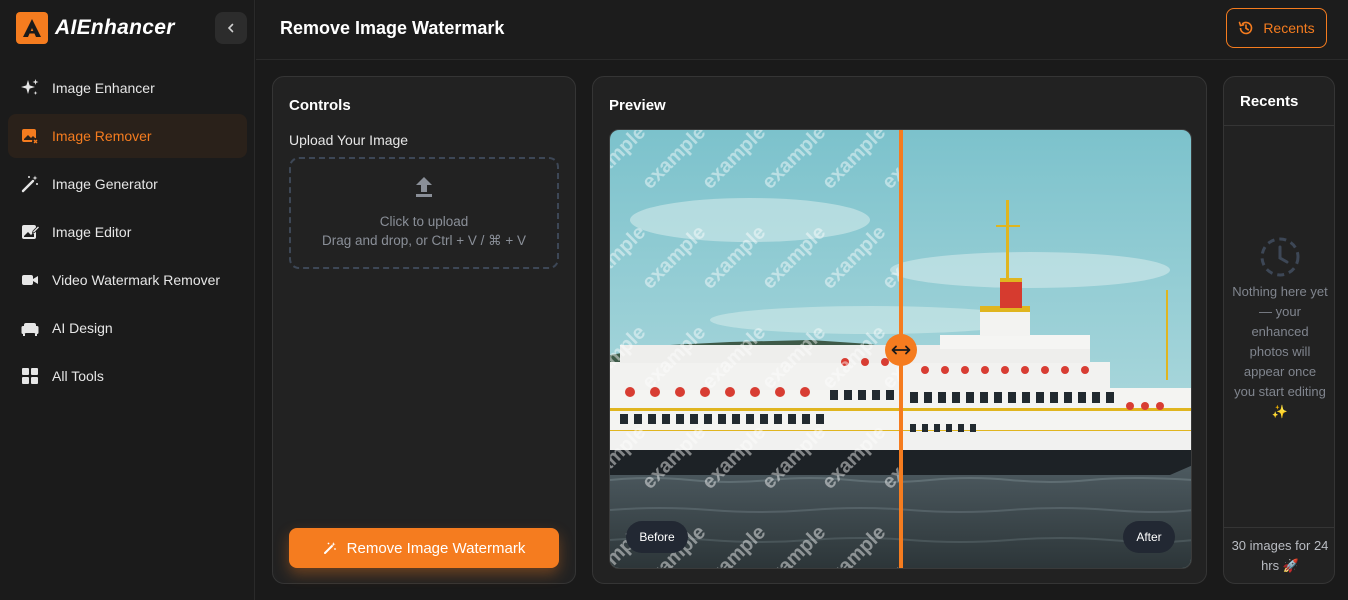 The height and width of the screenshot is (600, 1348). Describe the element at coordinates (127, 376) in the screenshot. I see `sidebar-item-all-tools: All Tools` at that location.